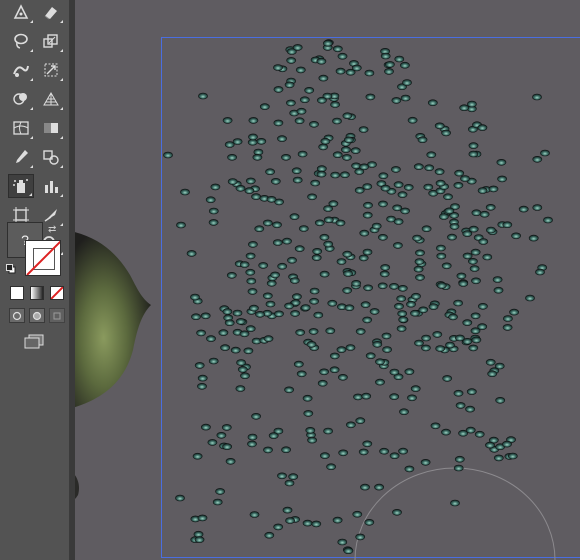 This screenshot has height=560, width=580. I want to click on swap-fill-stroke-icon: ⇄, so click(52, 229).